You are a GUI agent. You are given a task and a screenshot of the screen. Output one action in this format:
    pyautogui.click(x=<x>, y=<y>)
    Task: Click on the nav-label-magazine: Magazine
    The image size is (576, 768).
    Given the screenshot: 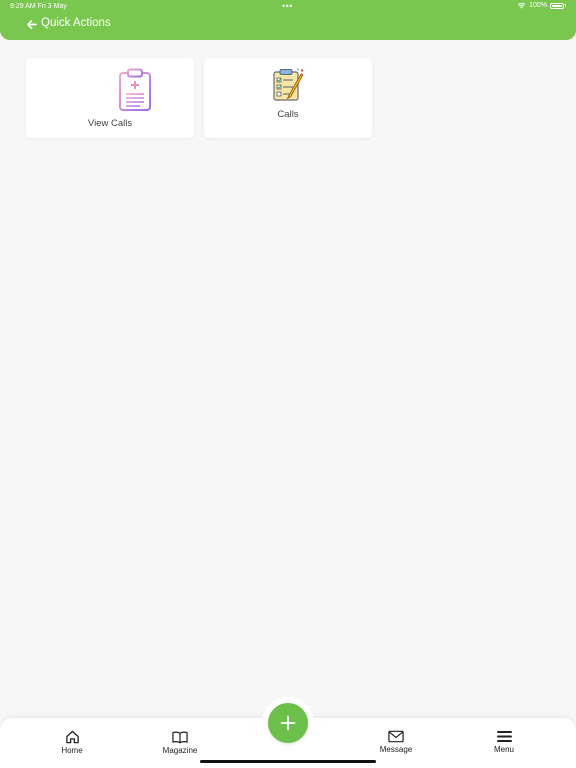 What is the action you would take?
    pyautogui.click(x=180, y=750)
    